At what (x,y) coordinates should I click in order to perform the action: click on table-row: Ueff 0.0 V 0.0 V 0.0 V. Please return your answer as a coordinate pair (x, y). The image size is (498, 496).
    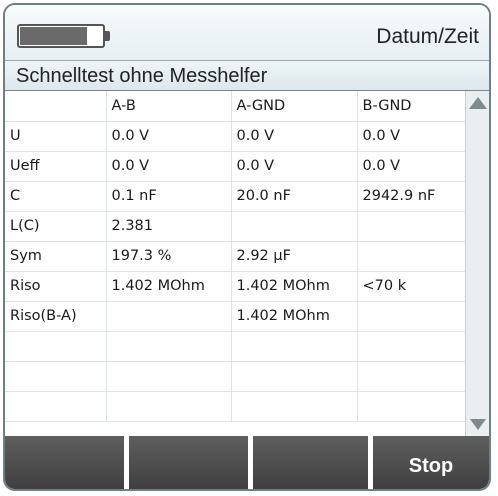
    Looking at the image, I should click on (235, 166).